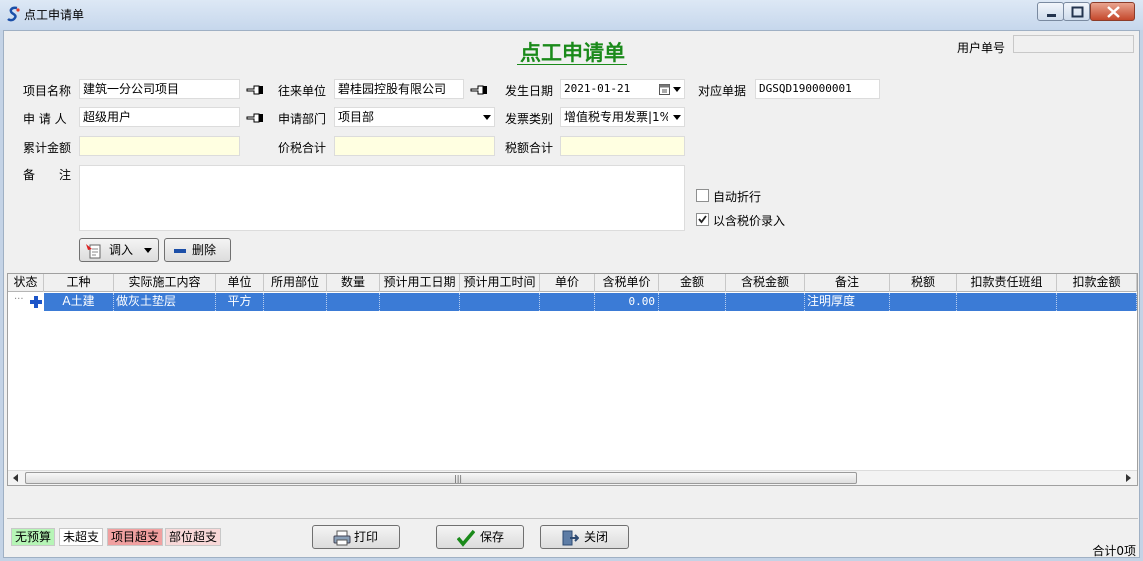 The width and height of the screenshot is (1143, 561). What do you see at coordinates (622, 146) in the screenshot?
I see `tax-total-field` at bounding box center [622, 146].